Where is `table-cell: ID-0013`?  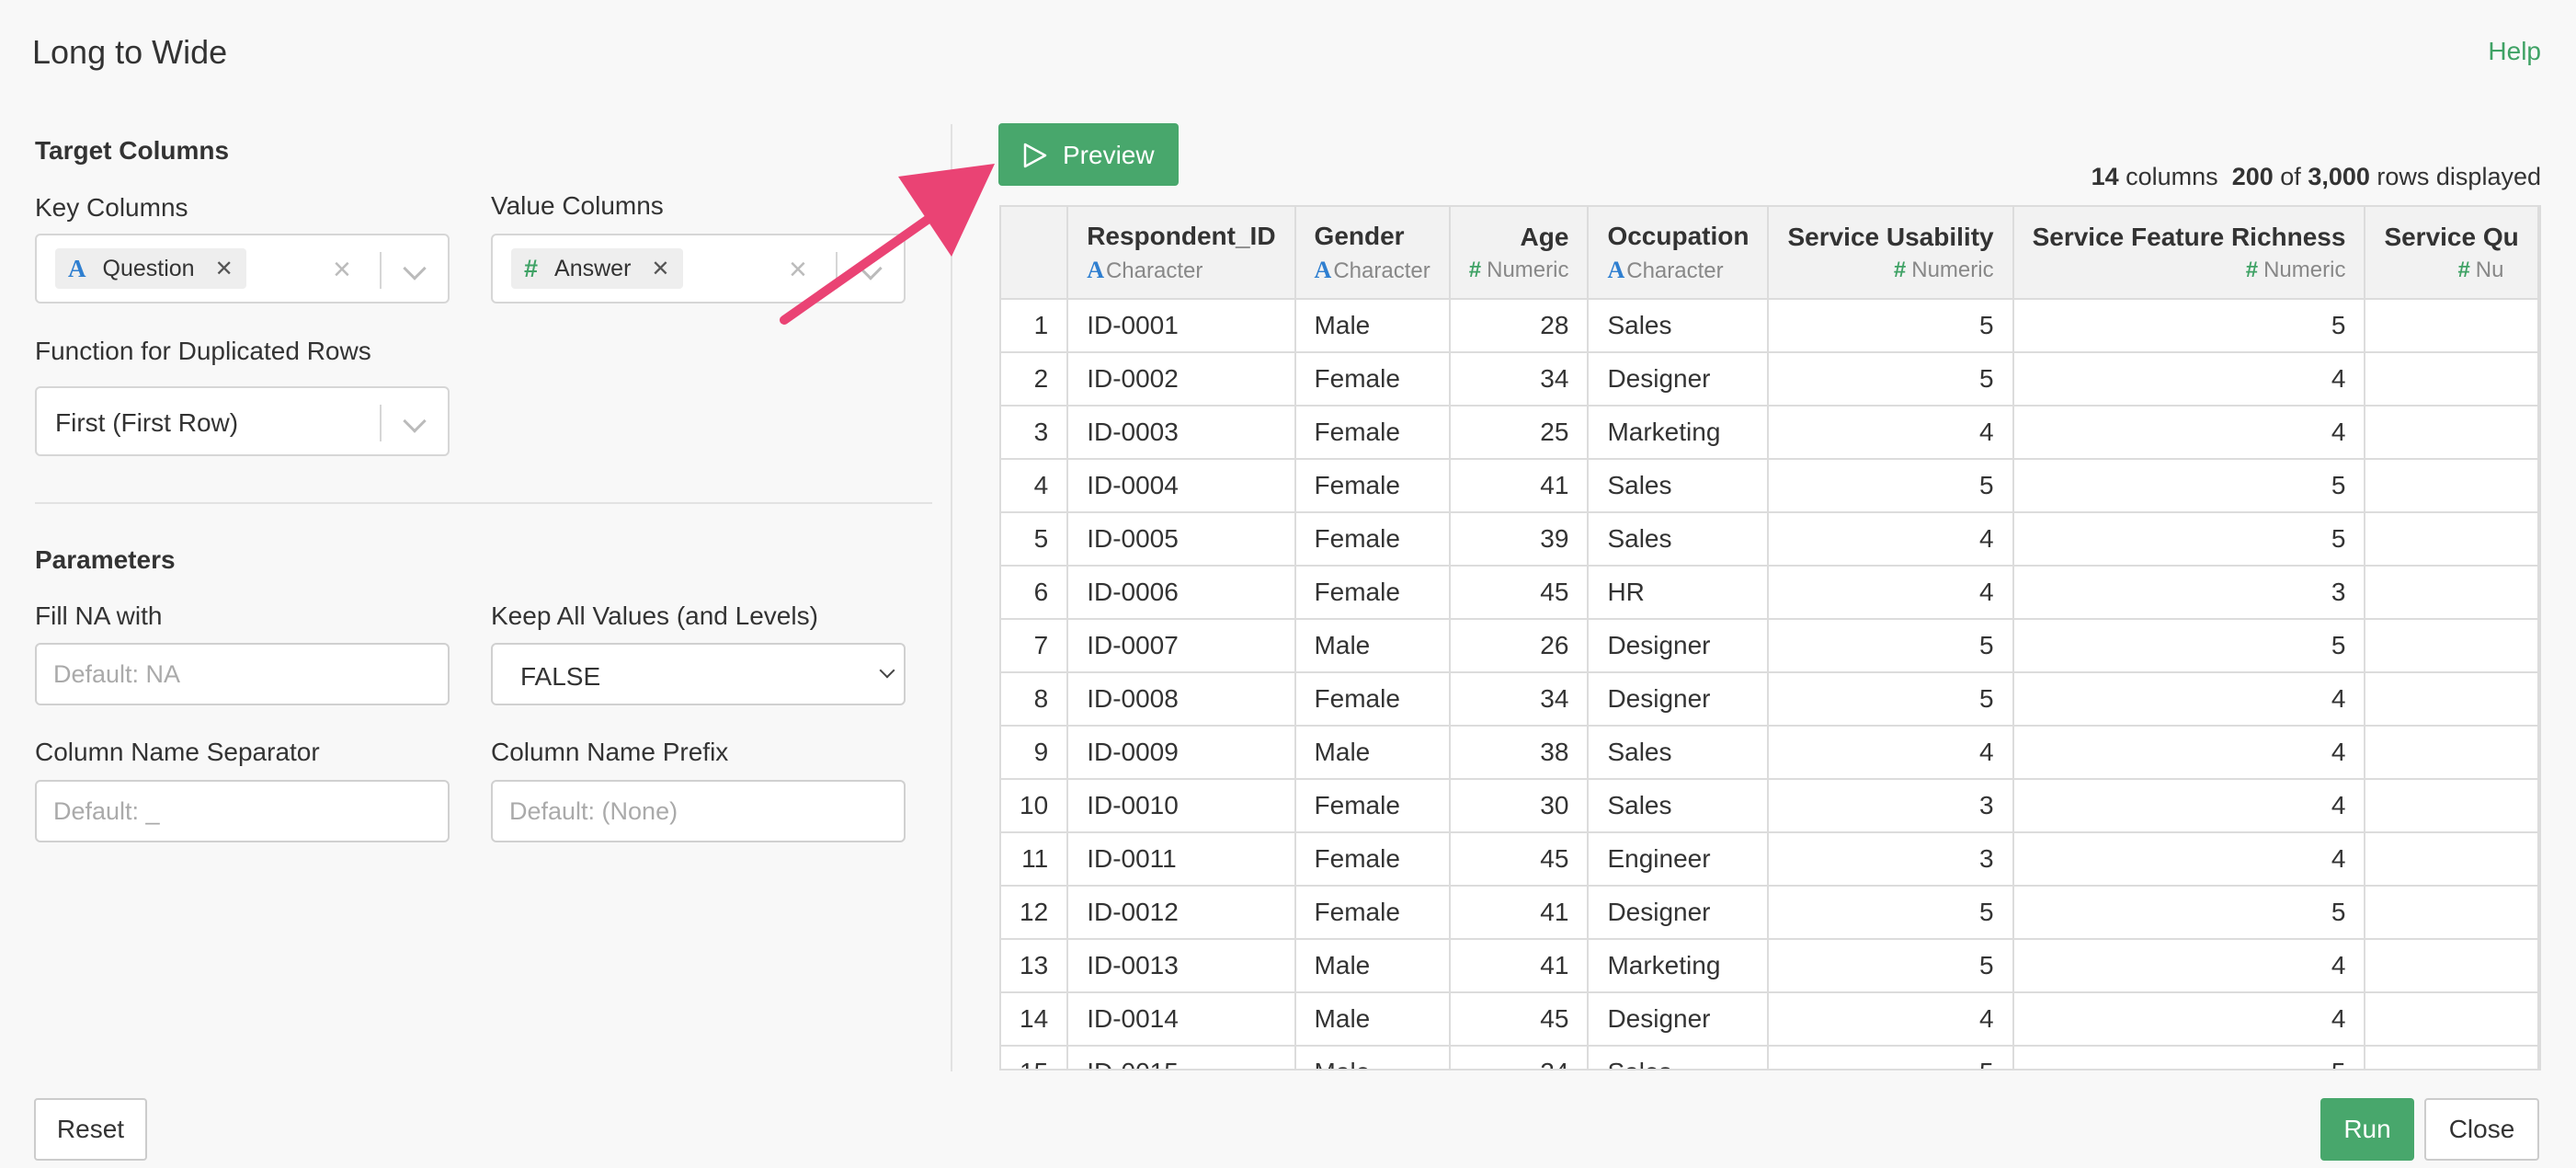 table-cell: ID-0013 is located at coordinates (1181, 966).